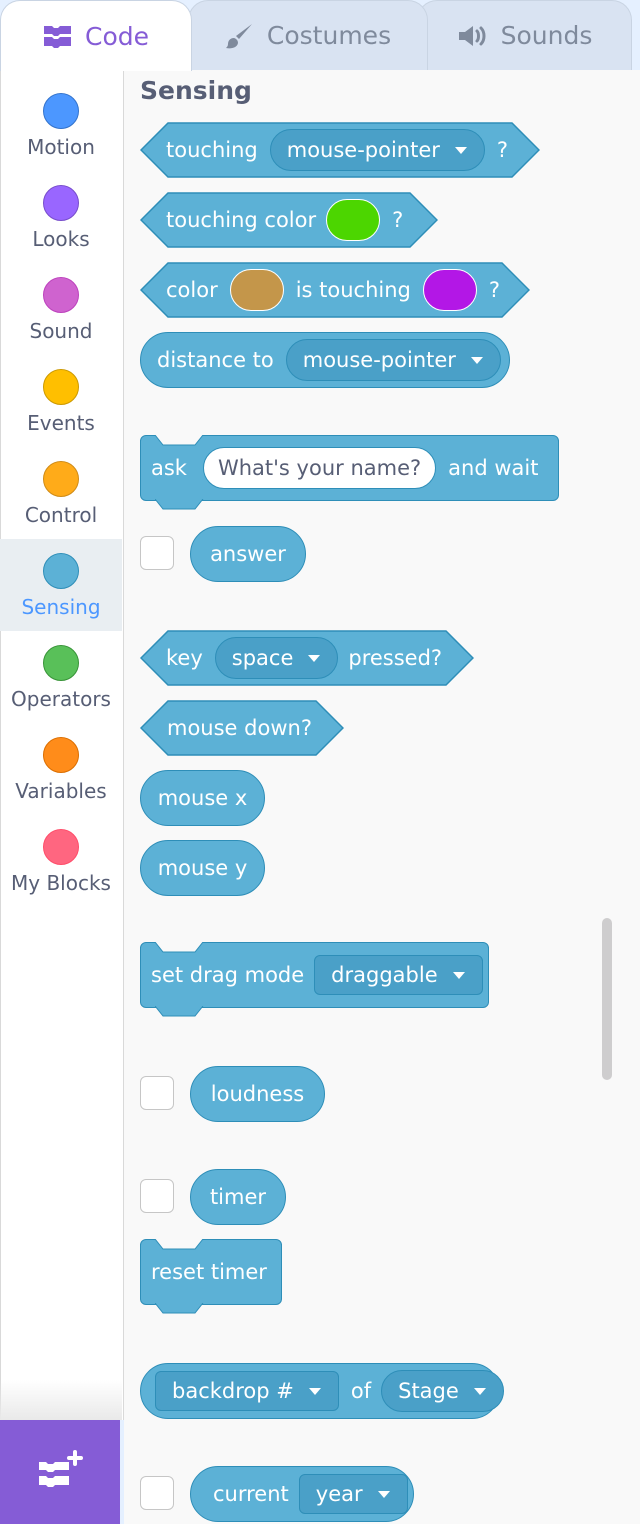  I want to click on distance-menu-value: mouse-pointer, so click(379, 360).